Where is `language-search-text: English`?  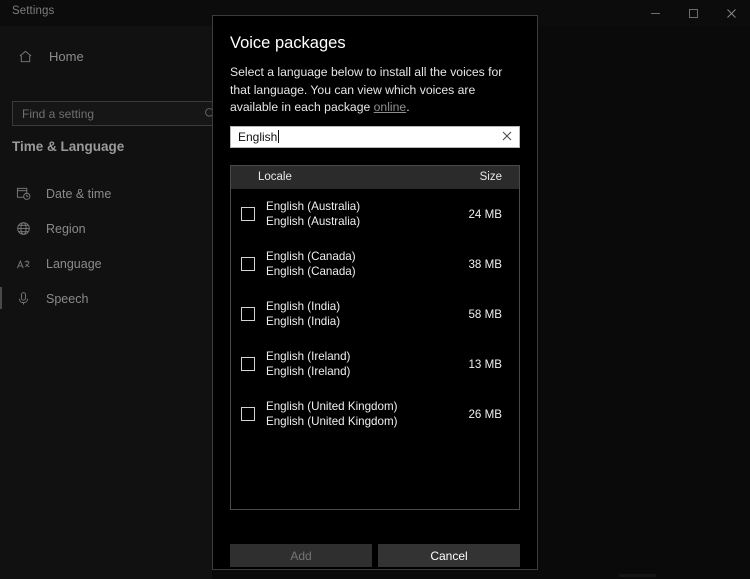 language-search-text: English is located at coordinates (258, 137).